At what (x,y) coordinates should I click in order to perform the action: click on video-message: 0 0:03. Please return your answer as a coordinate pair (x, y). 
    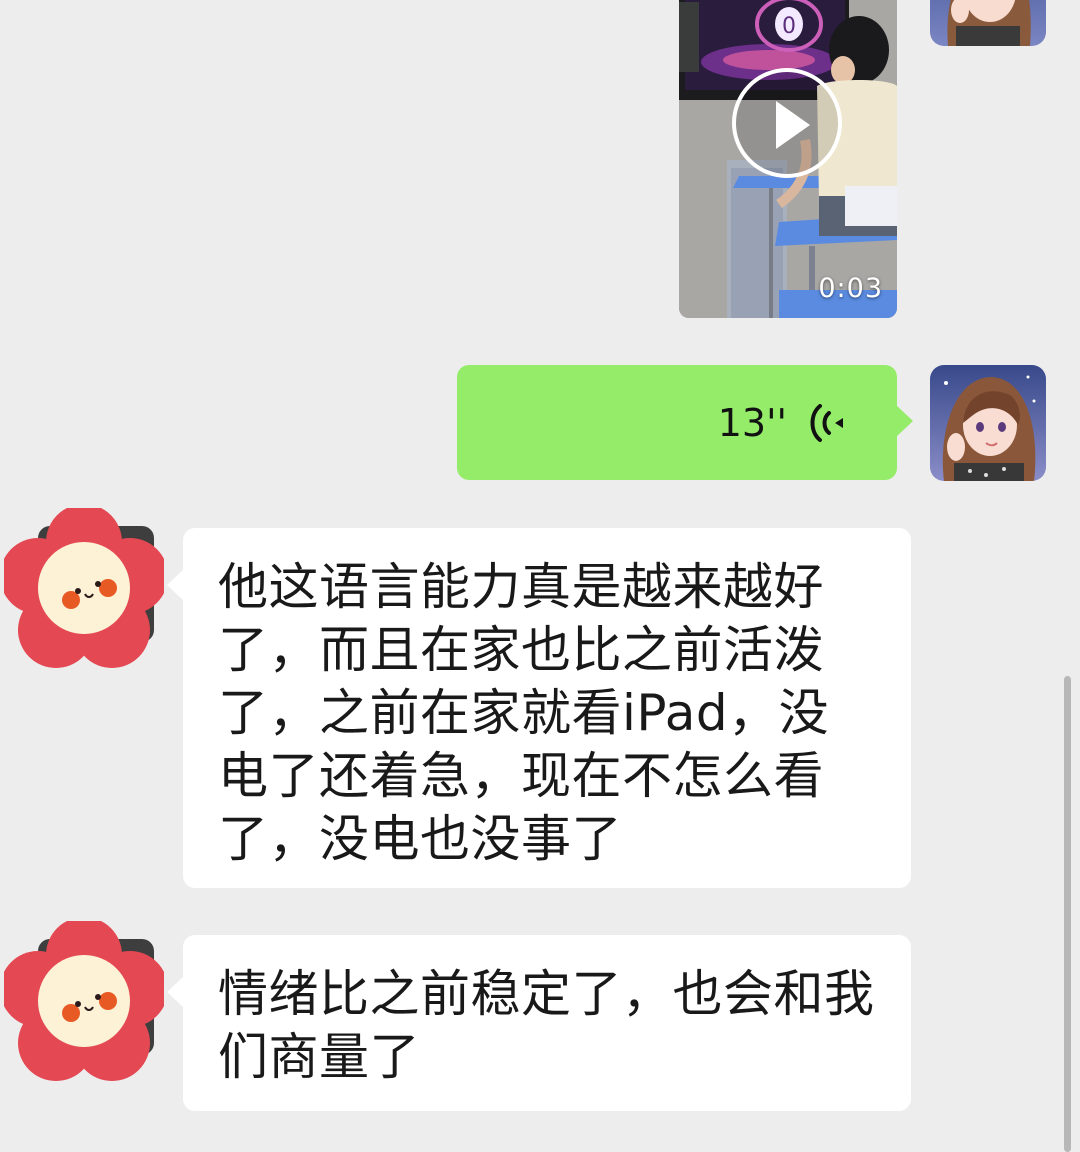
    Looking at the image, I should click on (788, 159).